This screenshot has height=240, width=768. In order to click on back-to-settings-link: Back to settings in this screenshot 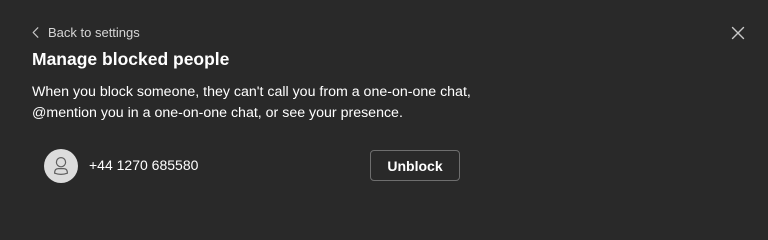, I will do `click(86, 32)`.